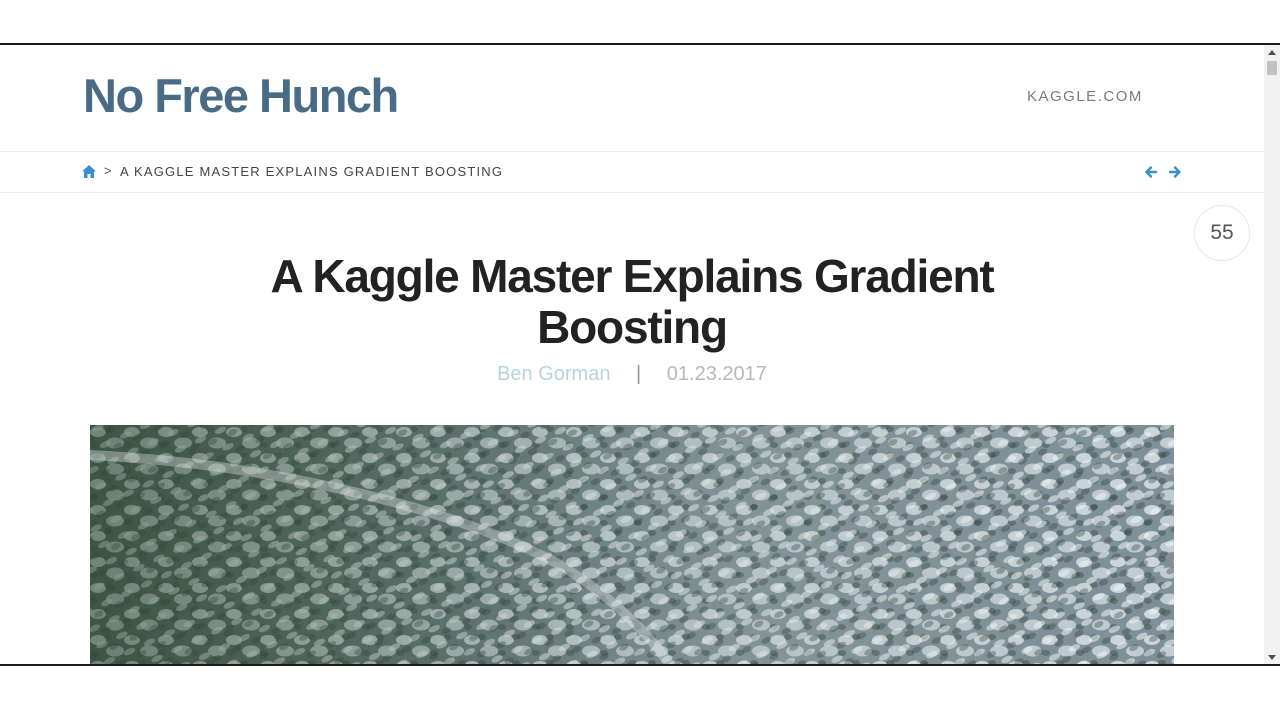 The image size is (1280, 720). Describe the element at coordinates (241, 96) in the screenshot. I see `site-title: No Free Hunch` at that location.